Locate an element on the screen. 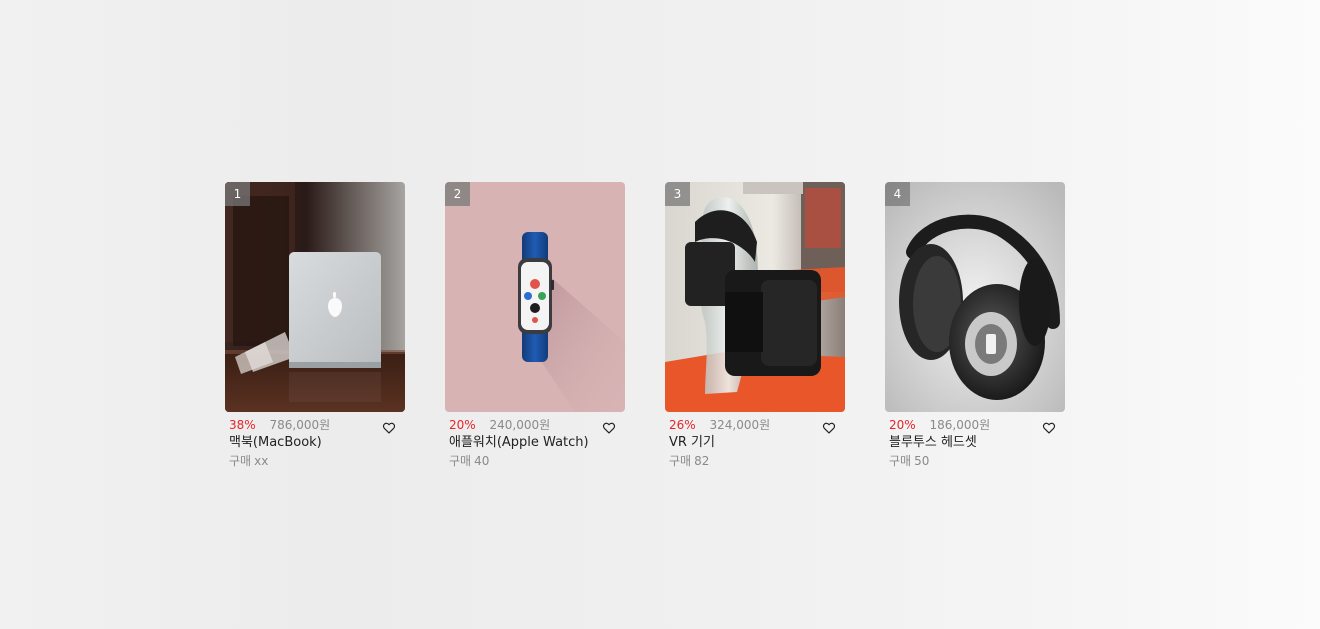  product-image-headset: 4 is located at coordinates (975, 297).